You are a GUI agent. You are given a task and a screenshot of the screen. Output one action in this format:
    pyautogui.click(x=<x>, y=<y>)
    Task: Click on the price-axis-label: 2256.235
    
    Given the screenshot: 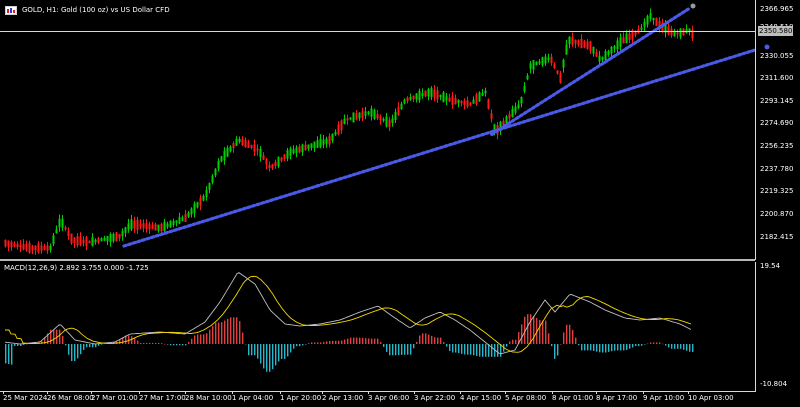 What is the action you would take?
    pyautogui.click(x=777, y=146)
    